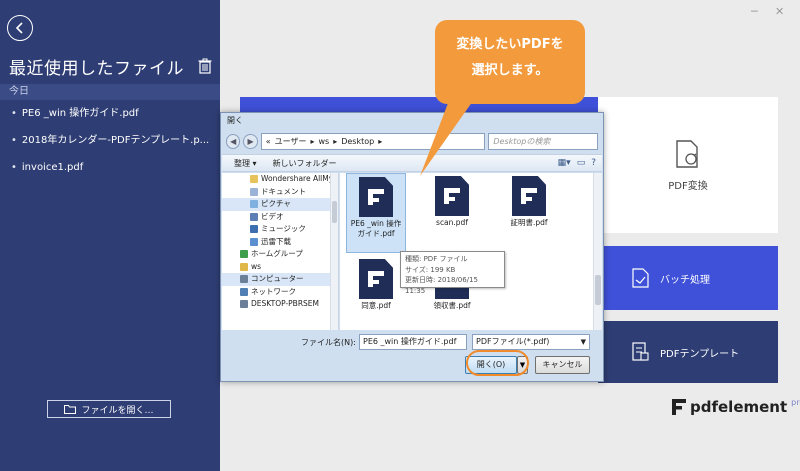 The height and width of the screenshot is (471, 800). I want to click on nav-item: ws, so click(280, 267).